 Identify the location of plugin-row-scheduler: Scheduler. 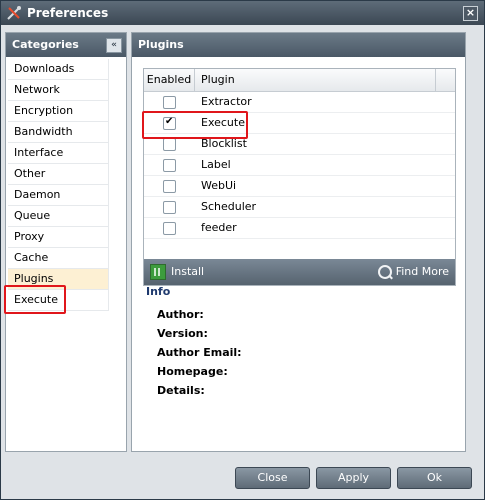
(299, 207).